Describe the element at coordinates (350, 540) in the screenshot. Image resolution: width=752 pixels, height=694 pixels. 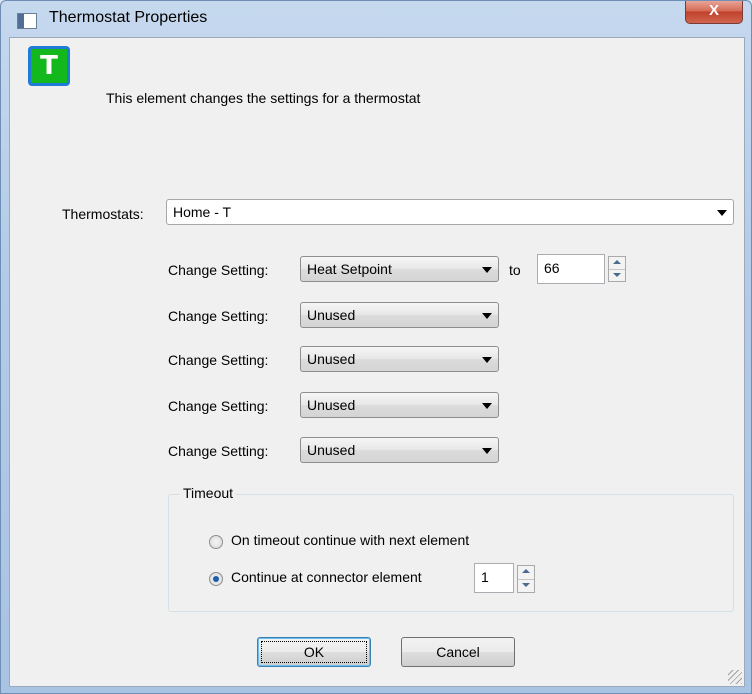
I see `timeout-continue-next-label: On timeout continue with next element` at that location.